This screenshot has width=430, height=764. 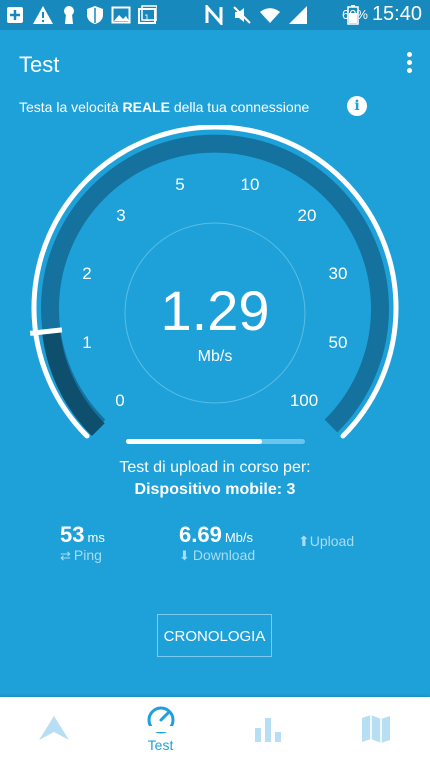 What do you see at coordinates (179, 184) in the screenshot?
I see `scale-label: 5` at bounding box center [179, 184].